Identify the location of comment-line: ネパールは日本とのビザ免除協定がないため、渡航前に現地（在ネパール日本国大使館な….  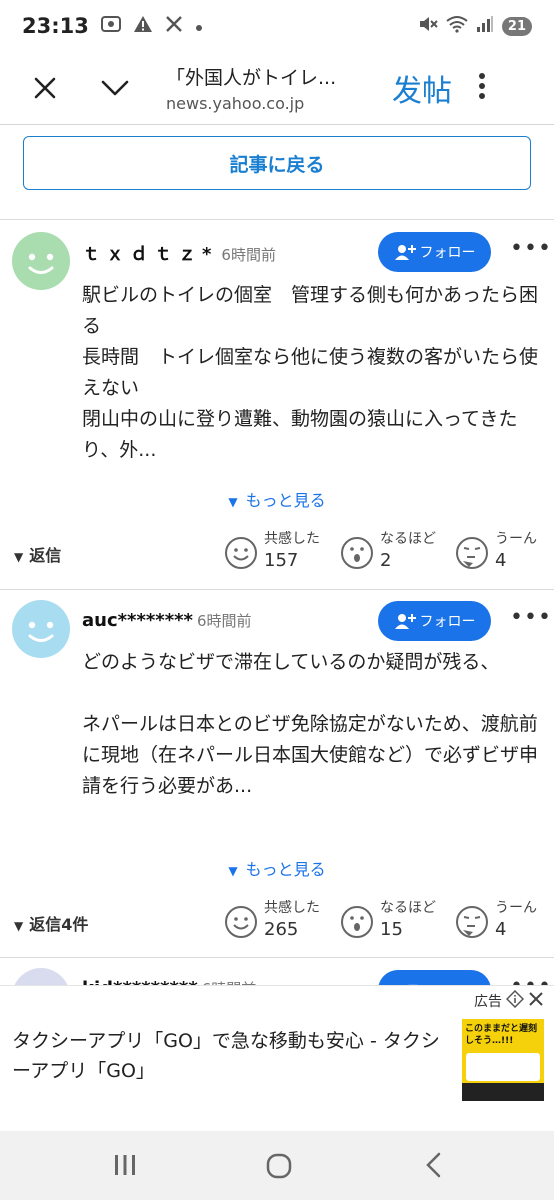
(310, 755).